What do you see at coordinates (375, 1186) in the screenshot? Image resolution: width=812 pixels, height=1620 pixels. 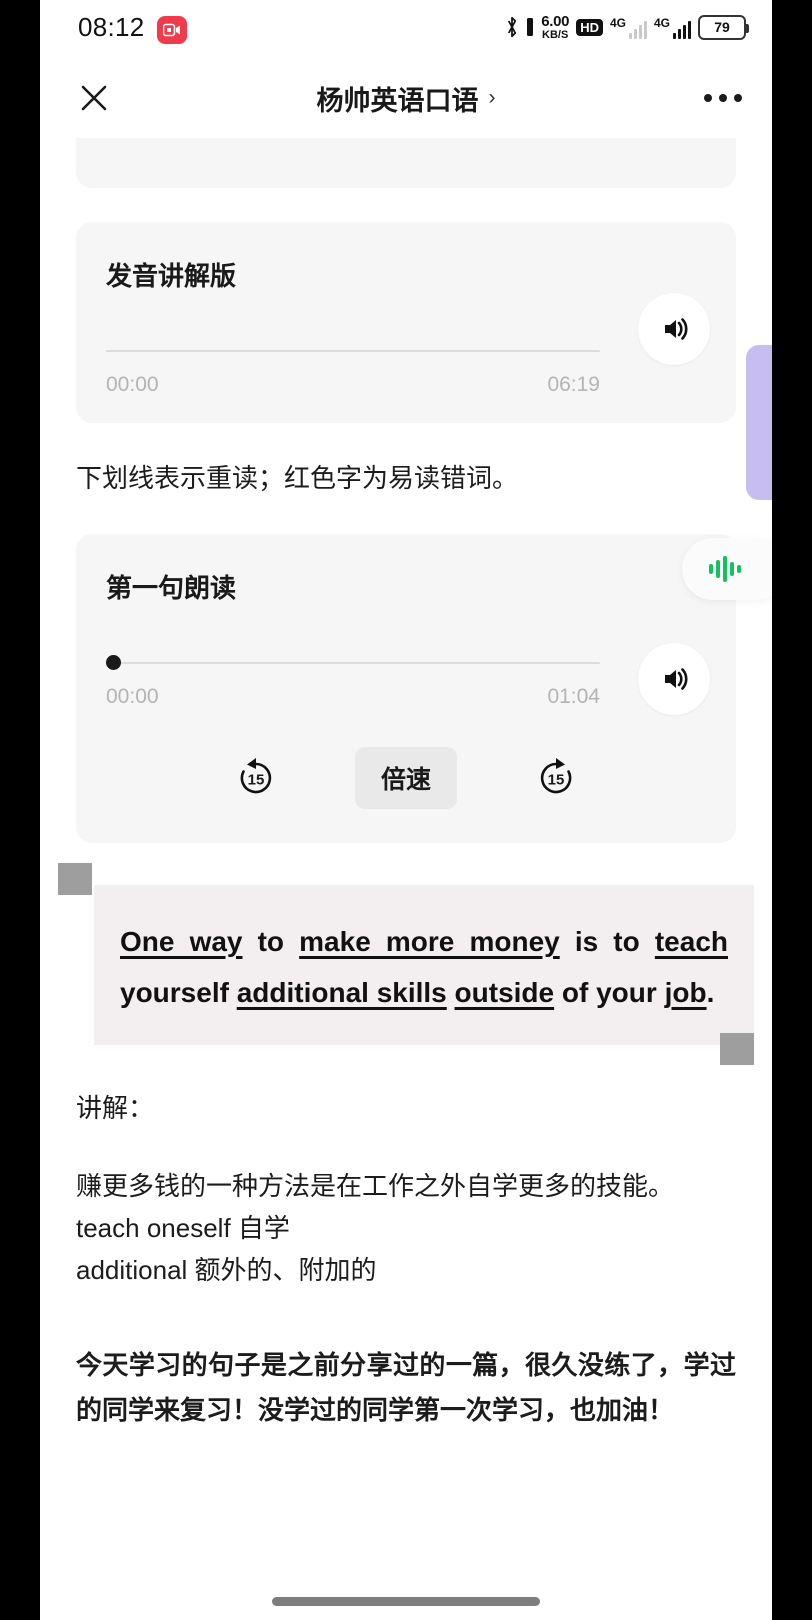 I see `explanation-translation: 赚更多钱的一种方法是在工作之外自学更多的技能。` at bounding box center [375, 1186].